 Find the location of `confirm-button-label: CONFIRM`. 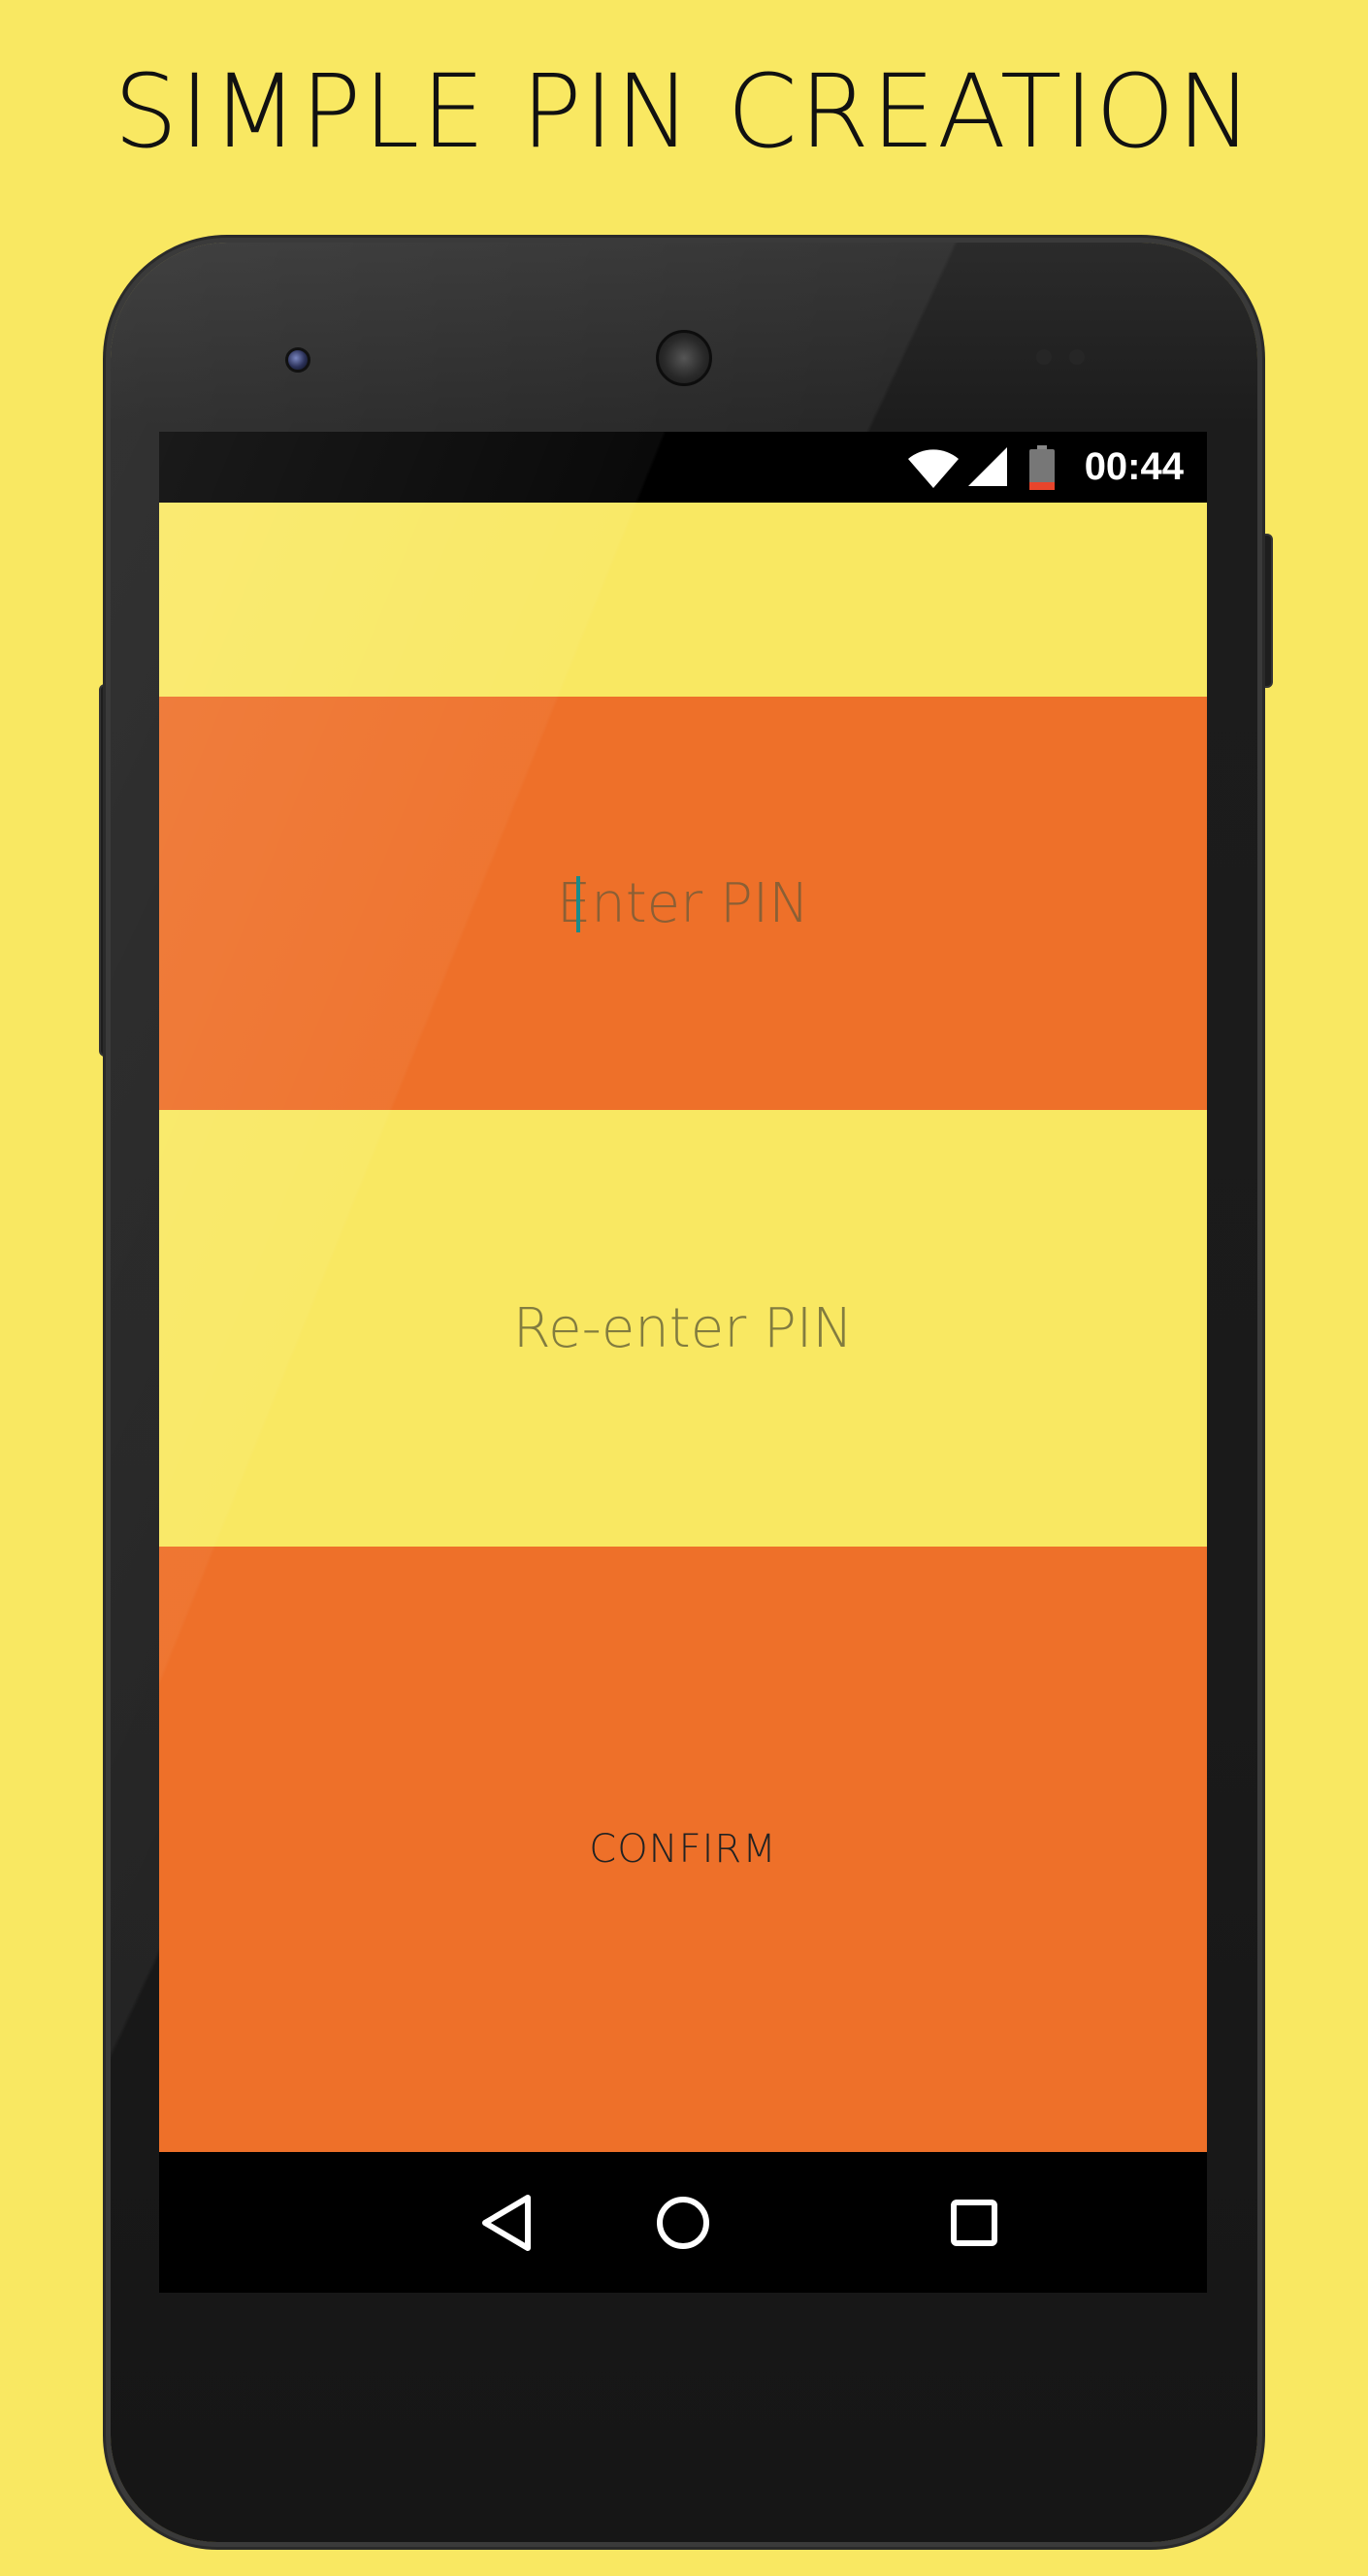

confirm-button-label: CONFIRM is located at coordinates (683, 1849).